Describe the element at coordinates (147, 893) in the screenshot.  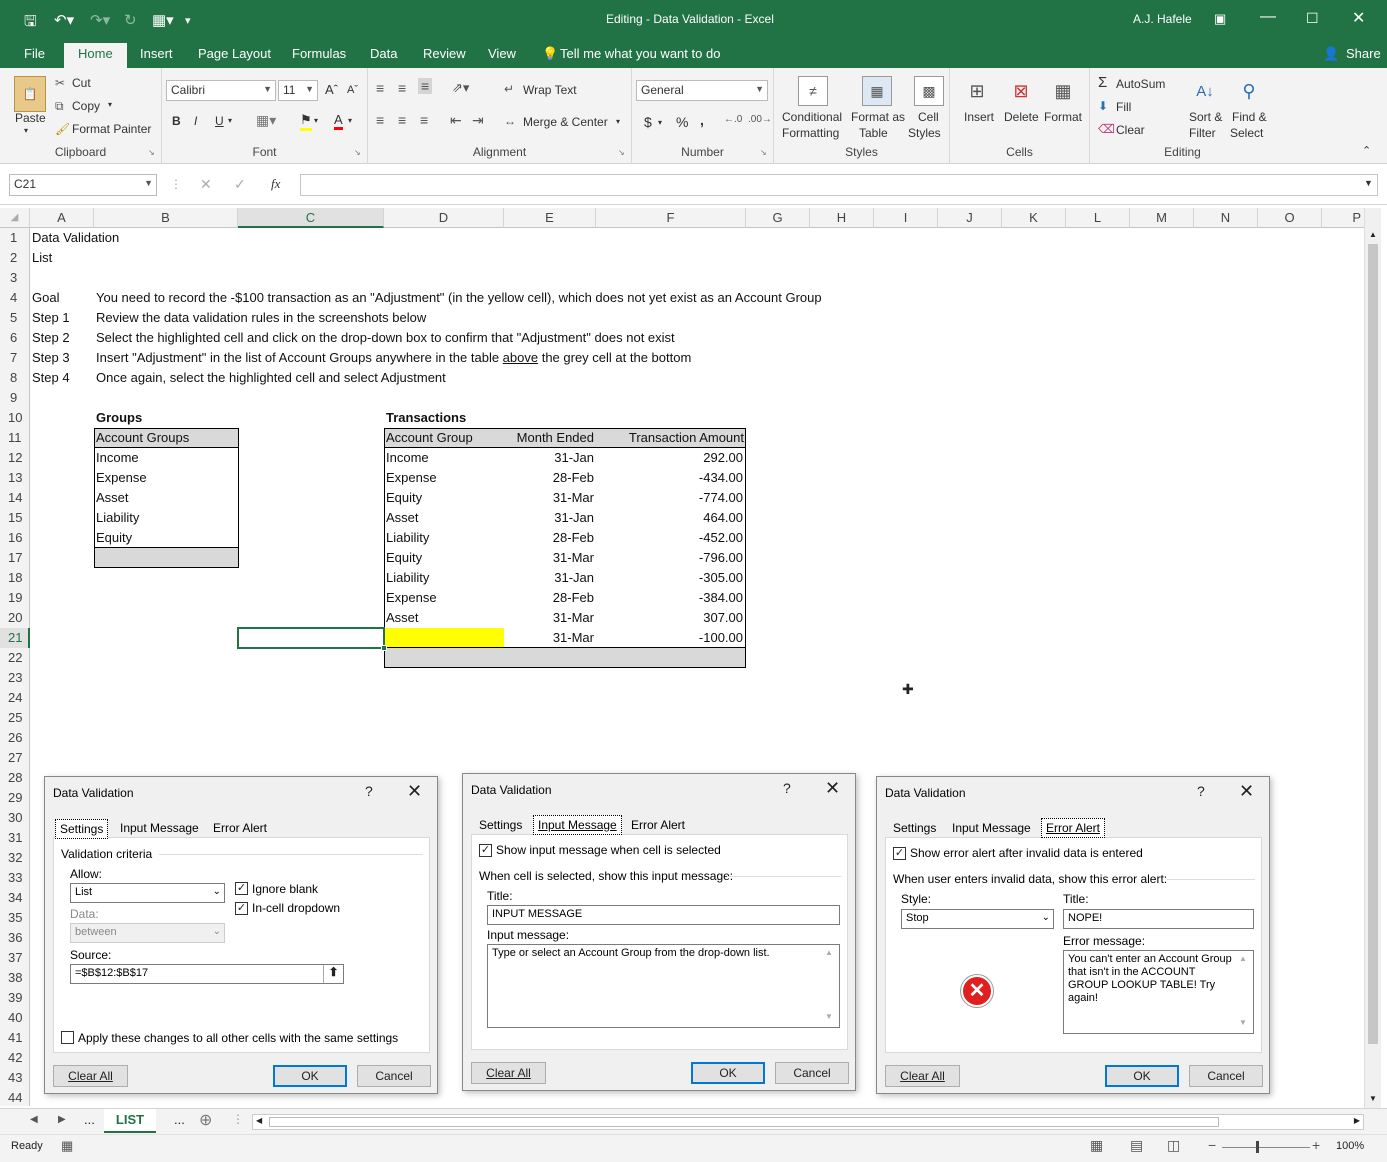
I see `allow-select: List ⌄` at that location.